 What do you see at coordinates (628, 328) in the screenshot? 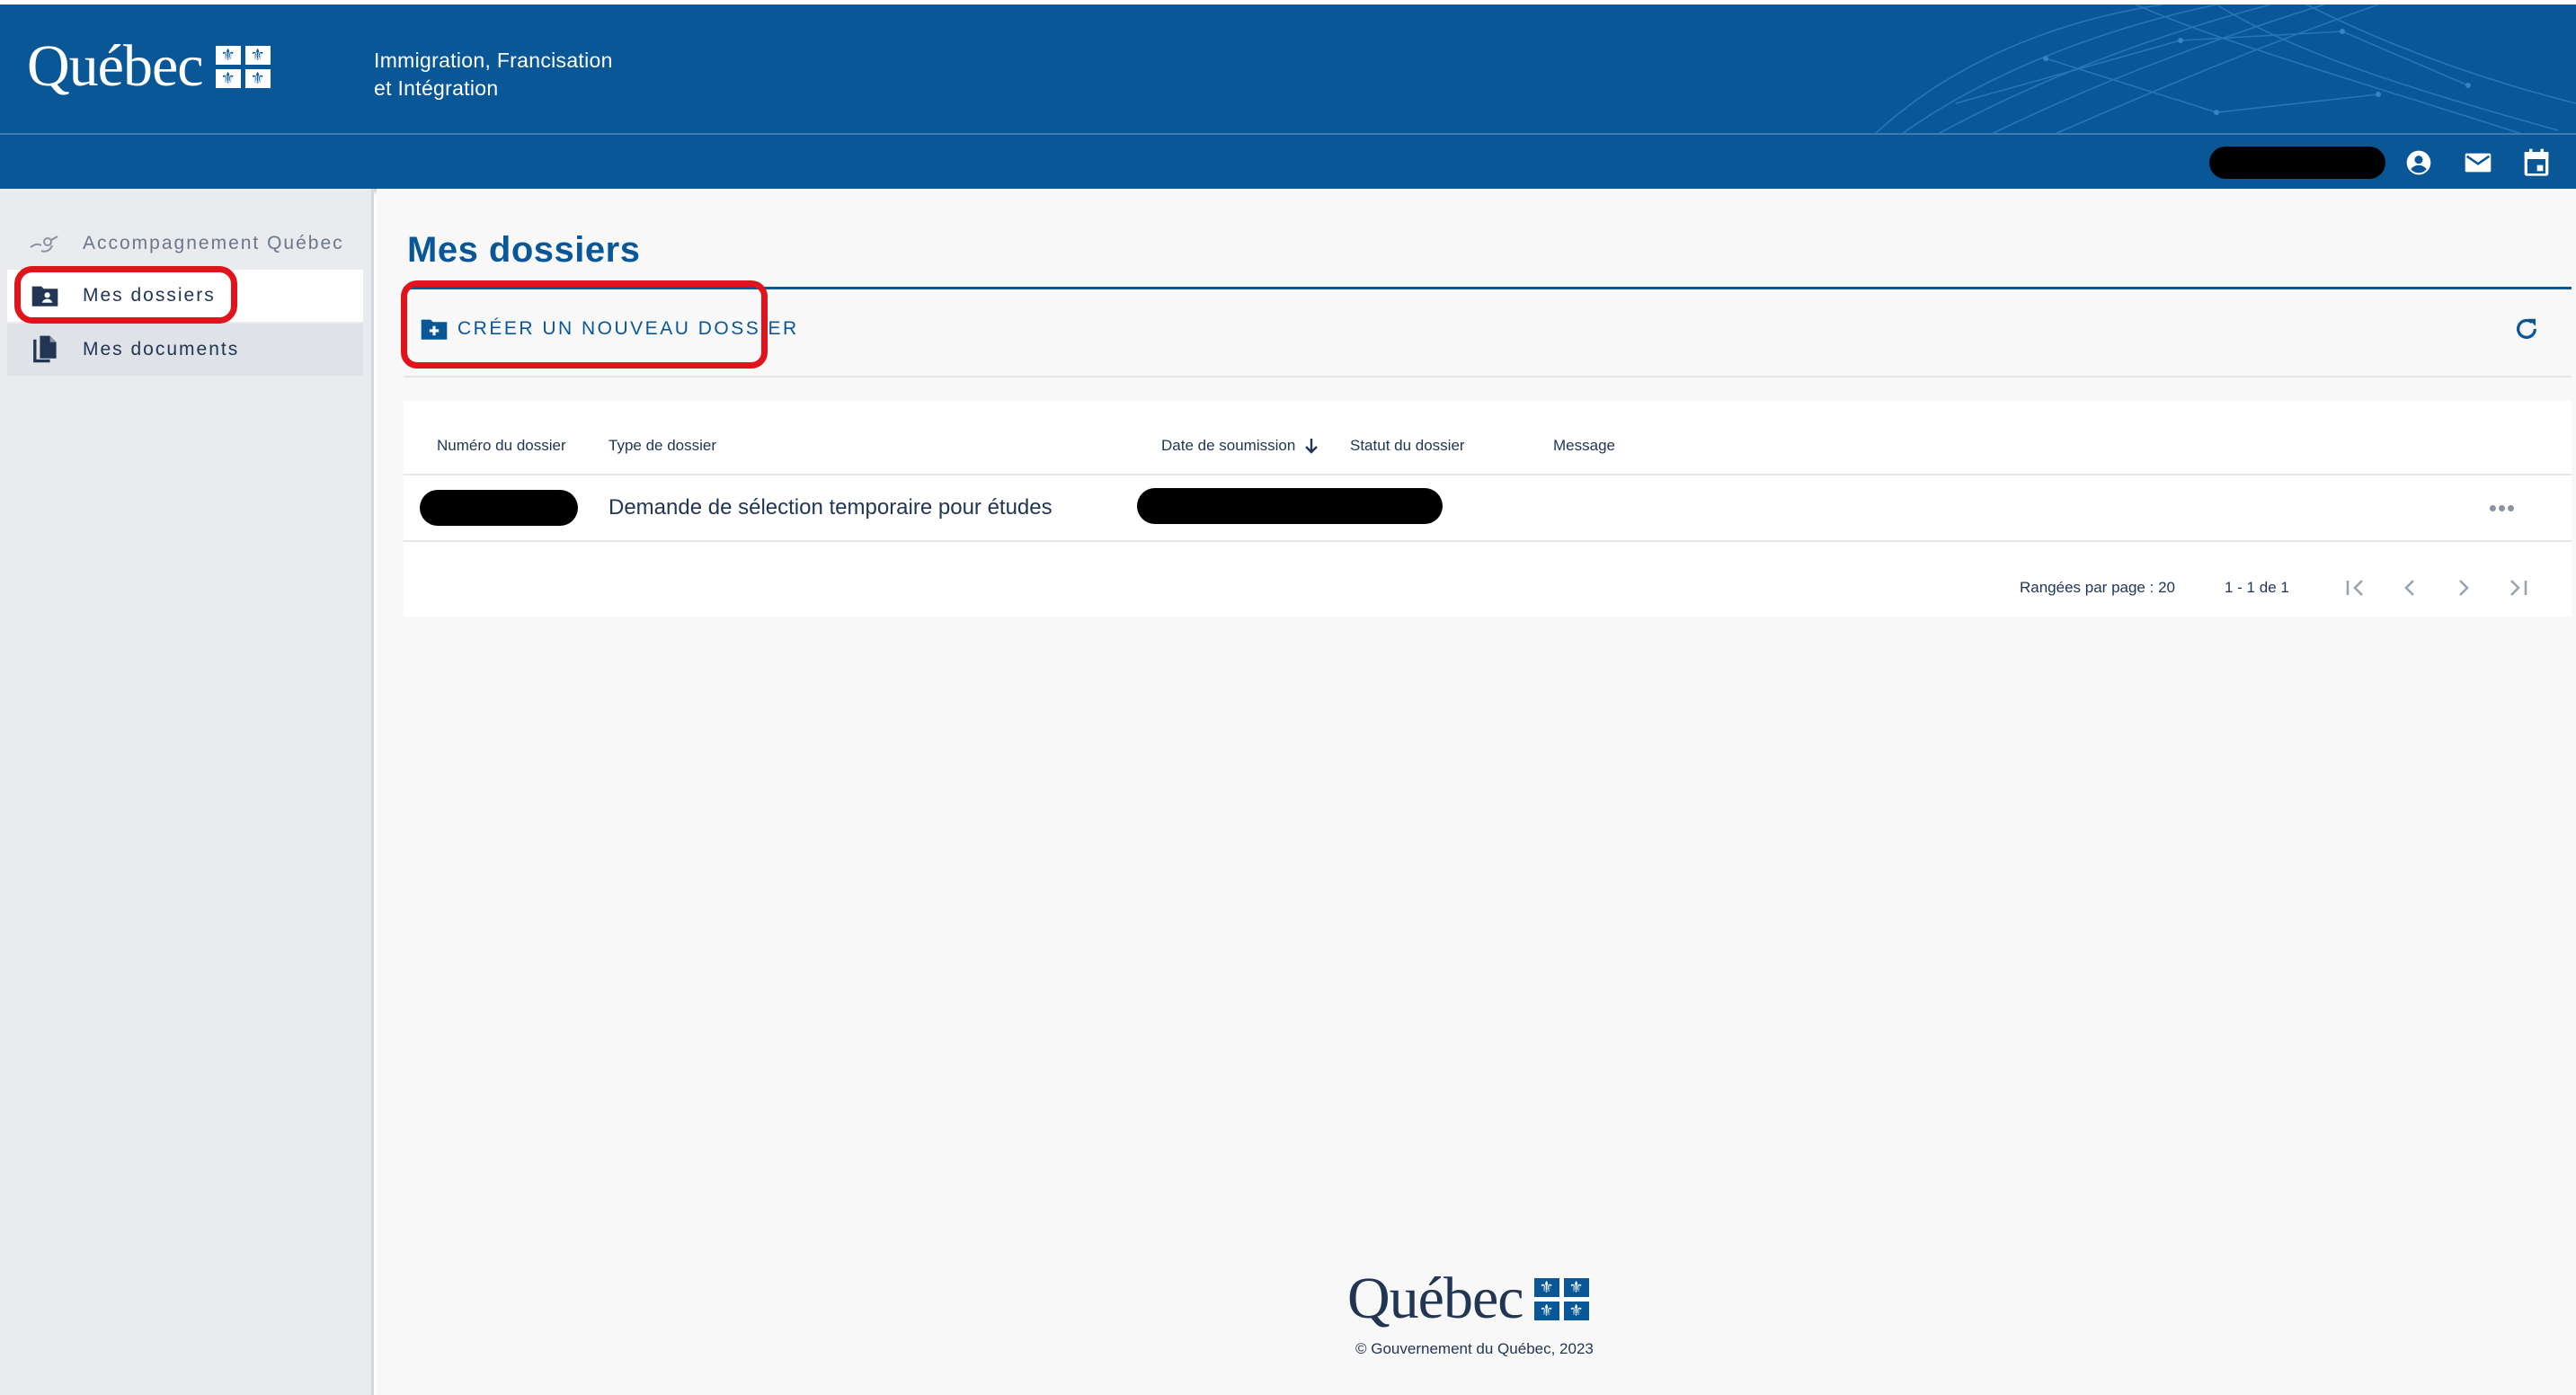
I see `create-button-label: CRÉER UN NOUVEAU DOSSIER` at bounding box center [628, 328].